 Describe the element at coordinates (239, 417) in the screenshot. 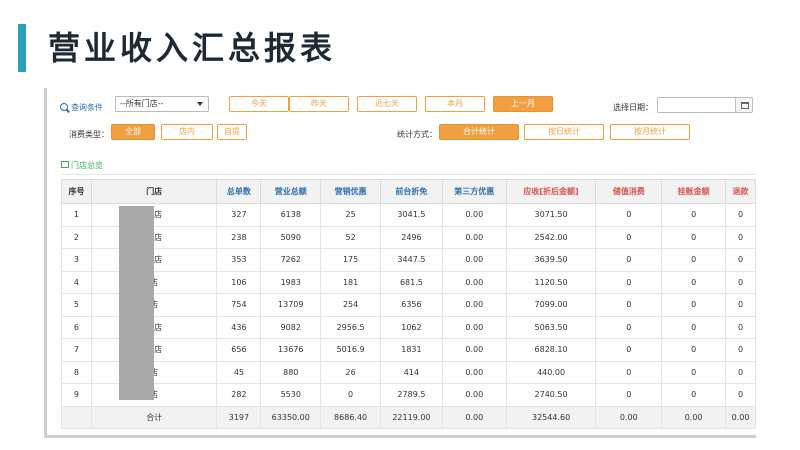

I see `table-cell: 3197` at that location.